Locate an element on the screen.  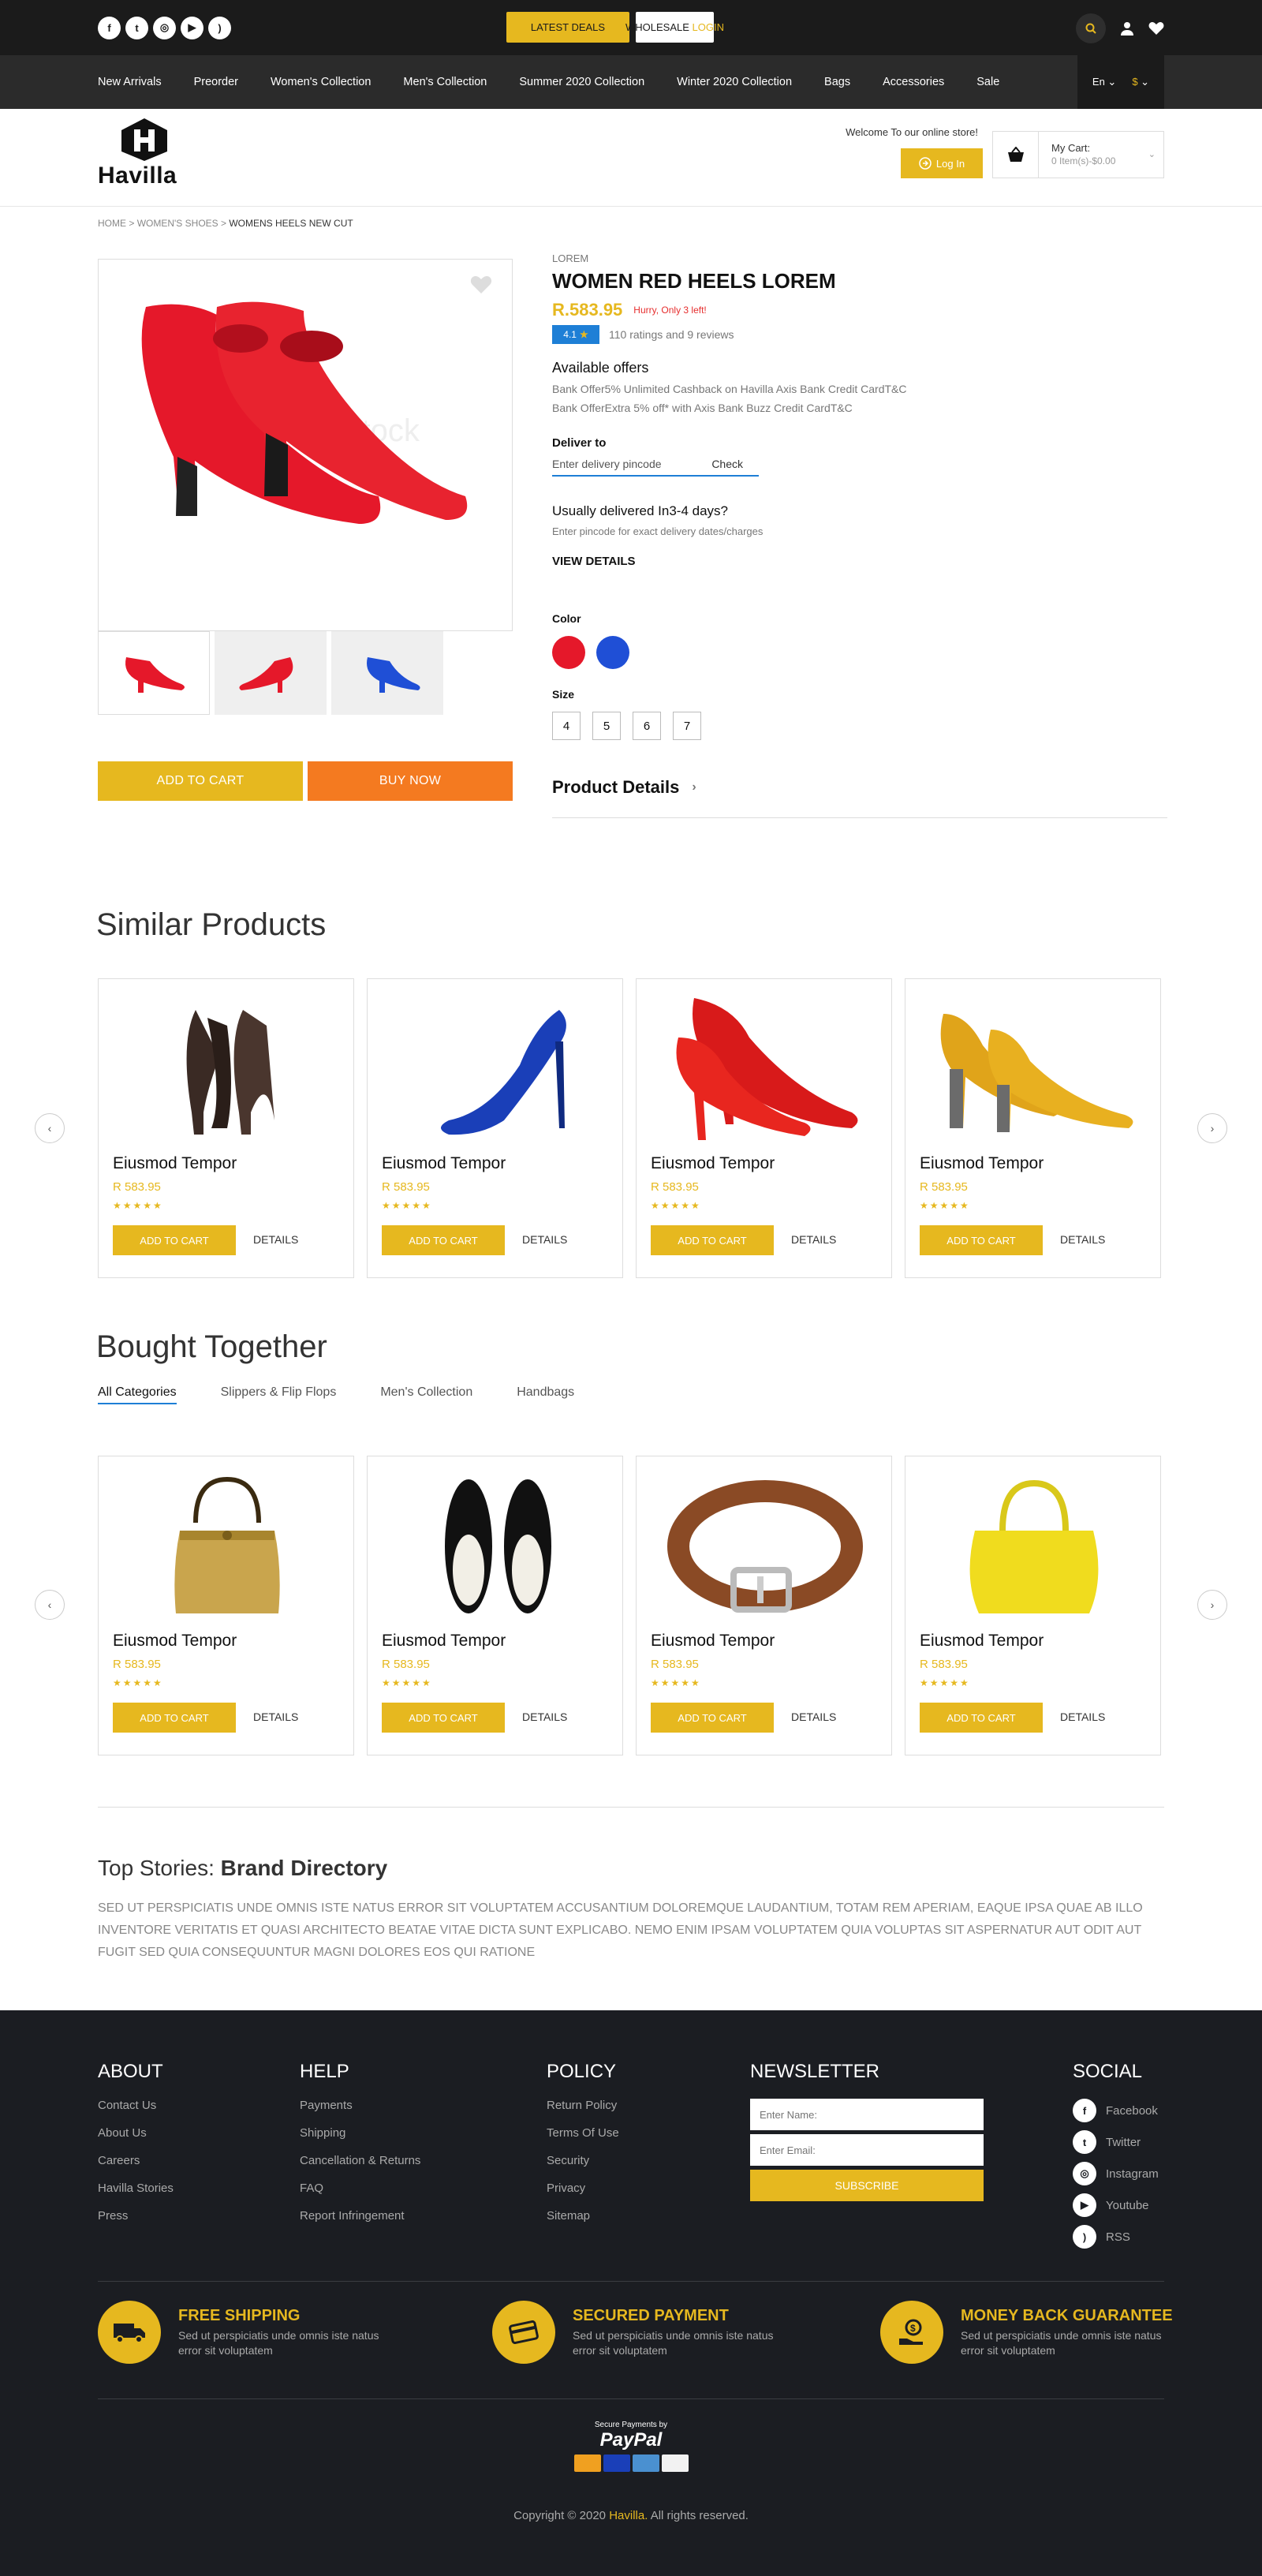
footer-link: Havilla Stories is located at coordinates (136, 2188).